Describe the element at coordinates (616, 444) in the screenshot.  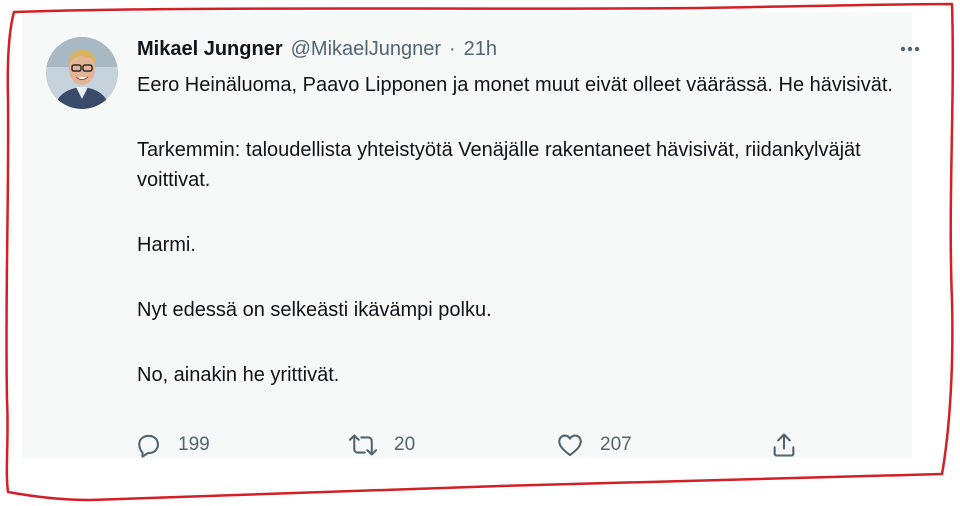
I see `like-count: 207` at that location.